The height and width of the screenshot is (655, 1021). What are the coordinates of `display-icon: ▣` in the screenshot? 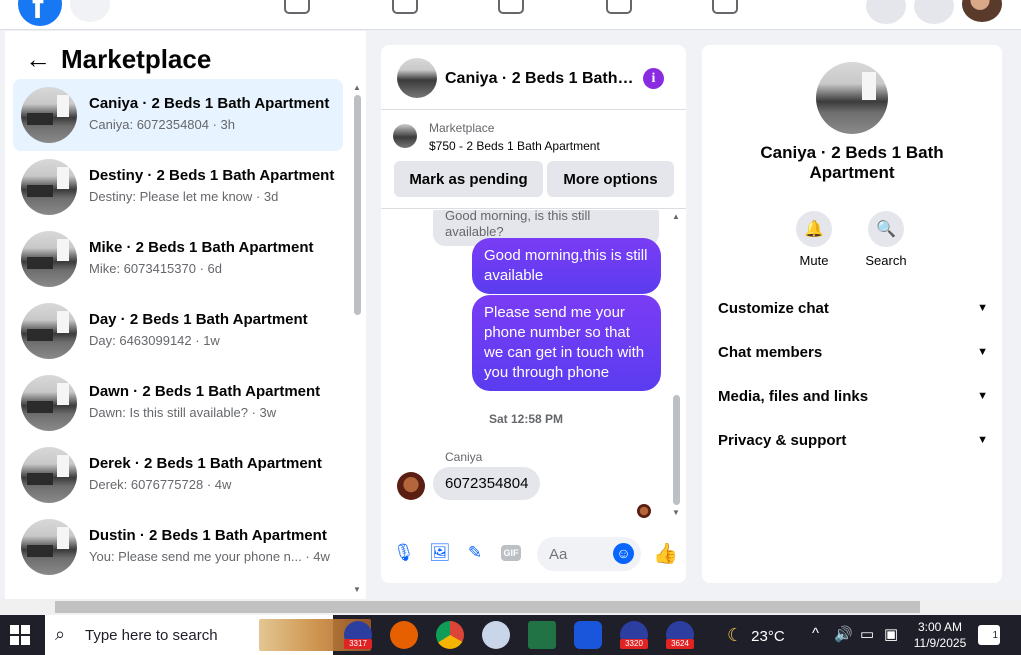 It's located at (891, 634).